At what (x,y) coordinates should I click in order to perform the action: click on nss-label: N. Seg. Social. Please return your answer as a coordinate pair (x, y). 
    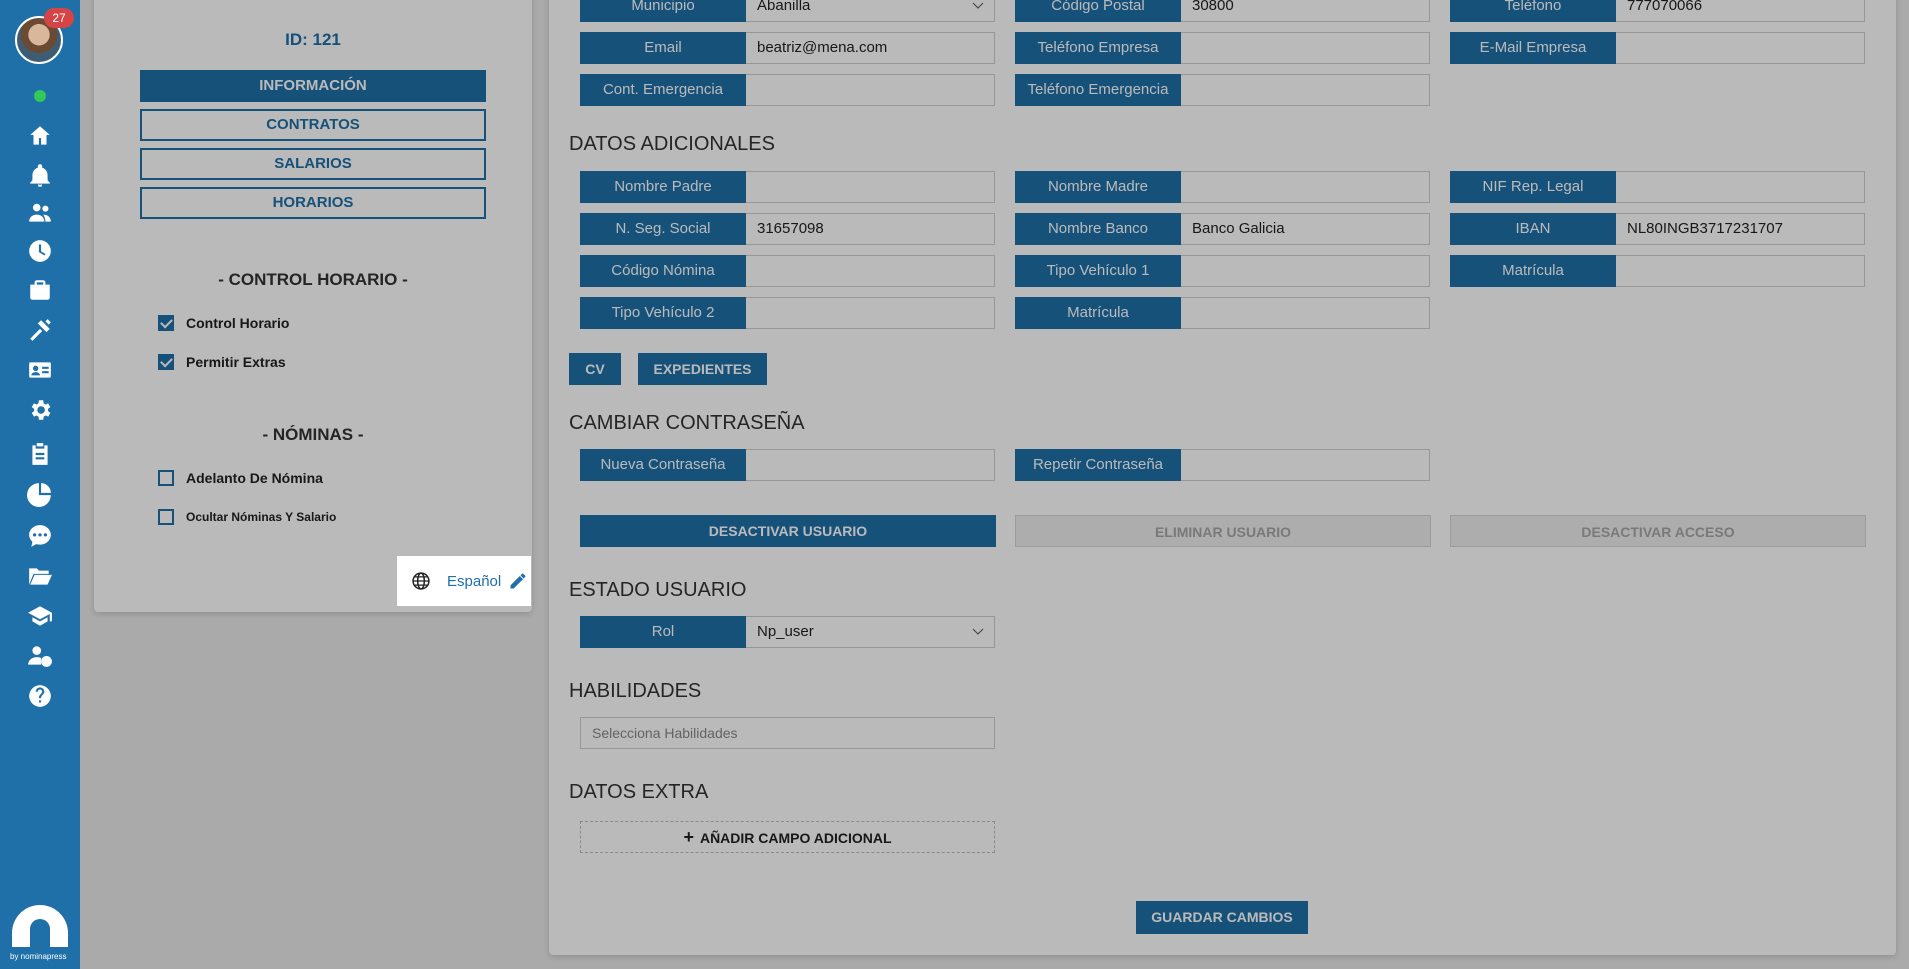
    Looking at the image, I should click on (663, 229).